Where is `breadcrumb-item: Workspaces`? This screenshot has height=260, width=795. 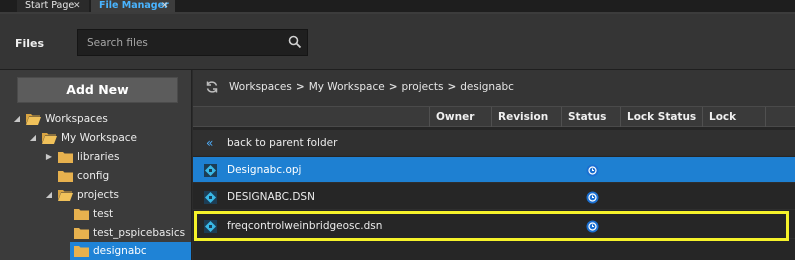 breadcrumb-item: Workspaces is located at coordinates (260, 87).